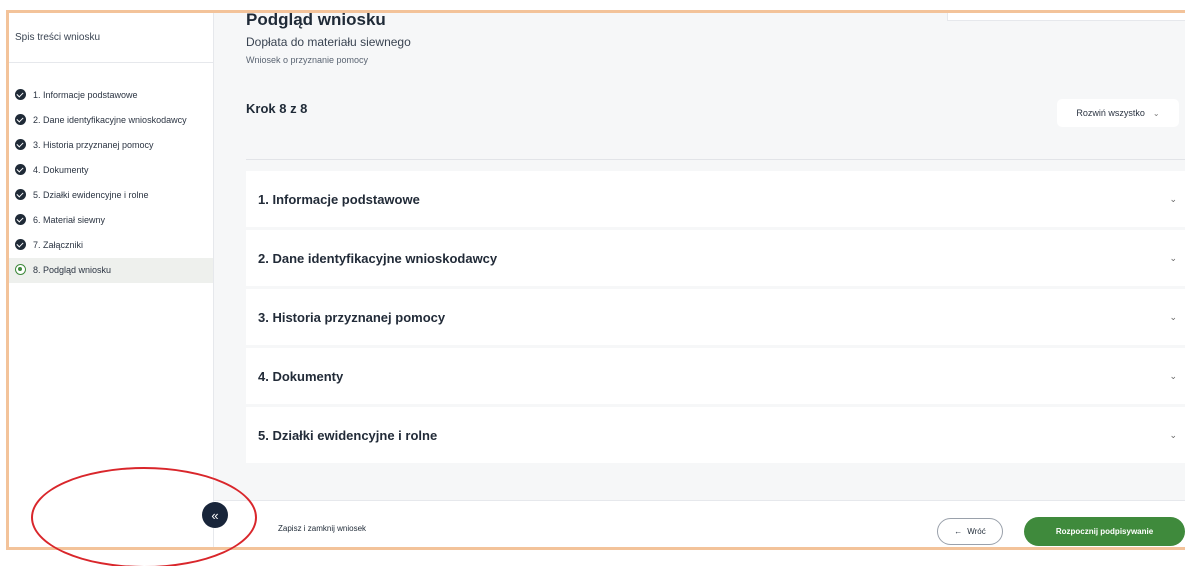 This screenshot has height=566, width=1185. Describe the element at coordinates (715, 435) in the screenshot. I see `section-dzialki: 5. Działki ewidencyjne i rolne ⌄` at that location.